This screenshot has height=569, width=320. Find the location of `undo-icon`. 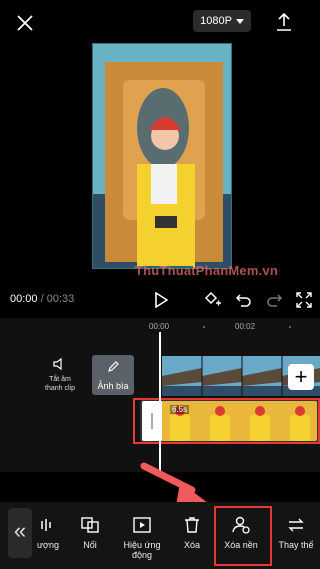

undo-icon is located at coordinates (244, 300).